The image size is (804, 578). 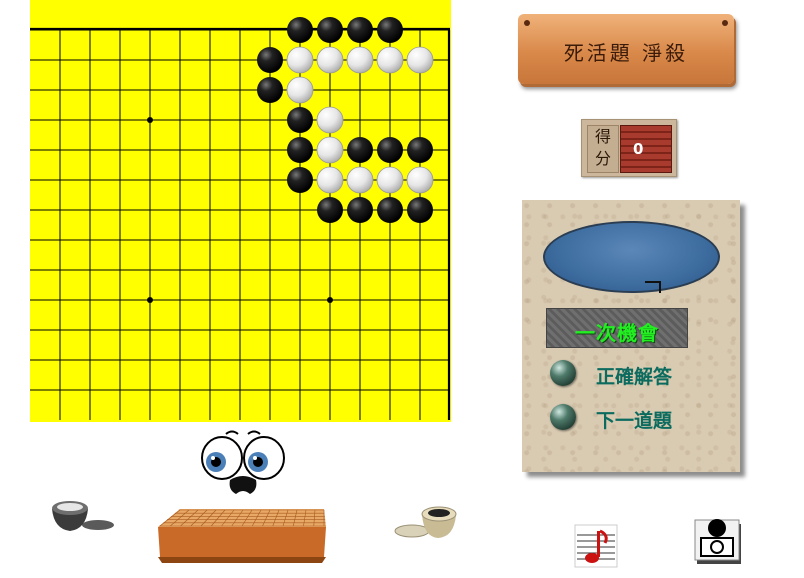 I want to click on control-panel: 一次機會 正確解答 下一道題, so click(x=631, y=336).